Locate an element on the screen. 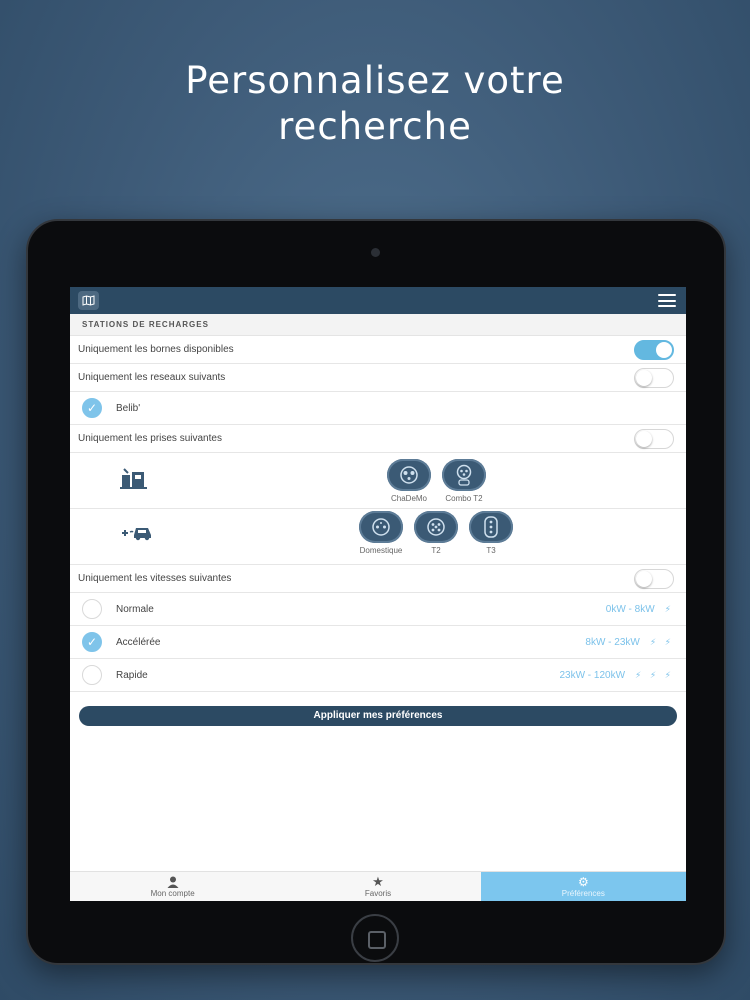  filter-speeds-toggle is located at coordinates (654, 578).